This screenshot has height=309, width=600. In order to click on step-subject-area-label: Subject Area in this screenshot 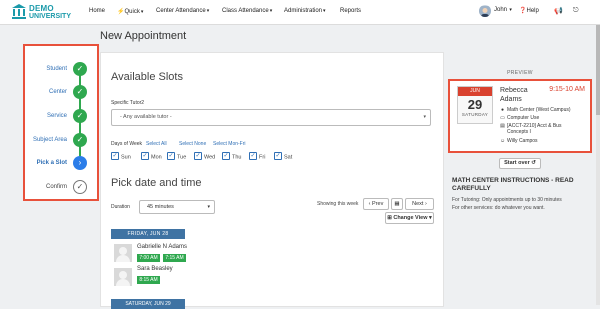, I will do `click(50, 140)`.